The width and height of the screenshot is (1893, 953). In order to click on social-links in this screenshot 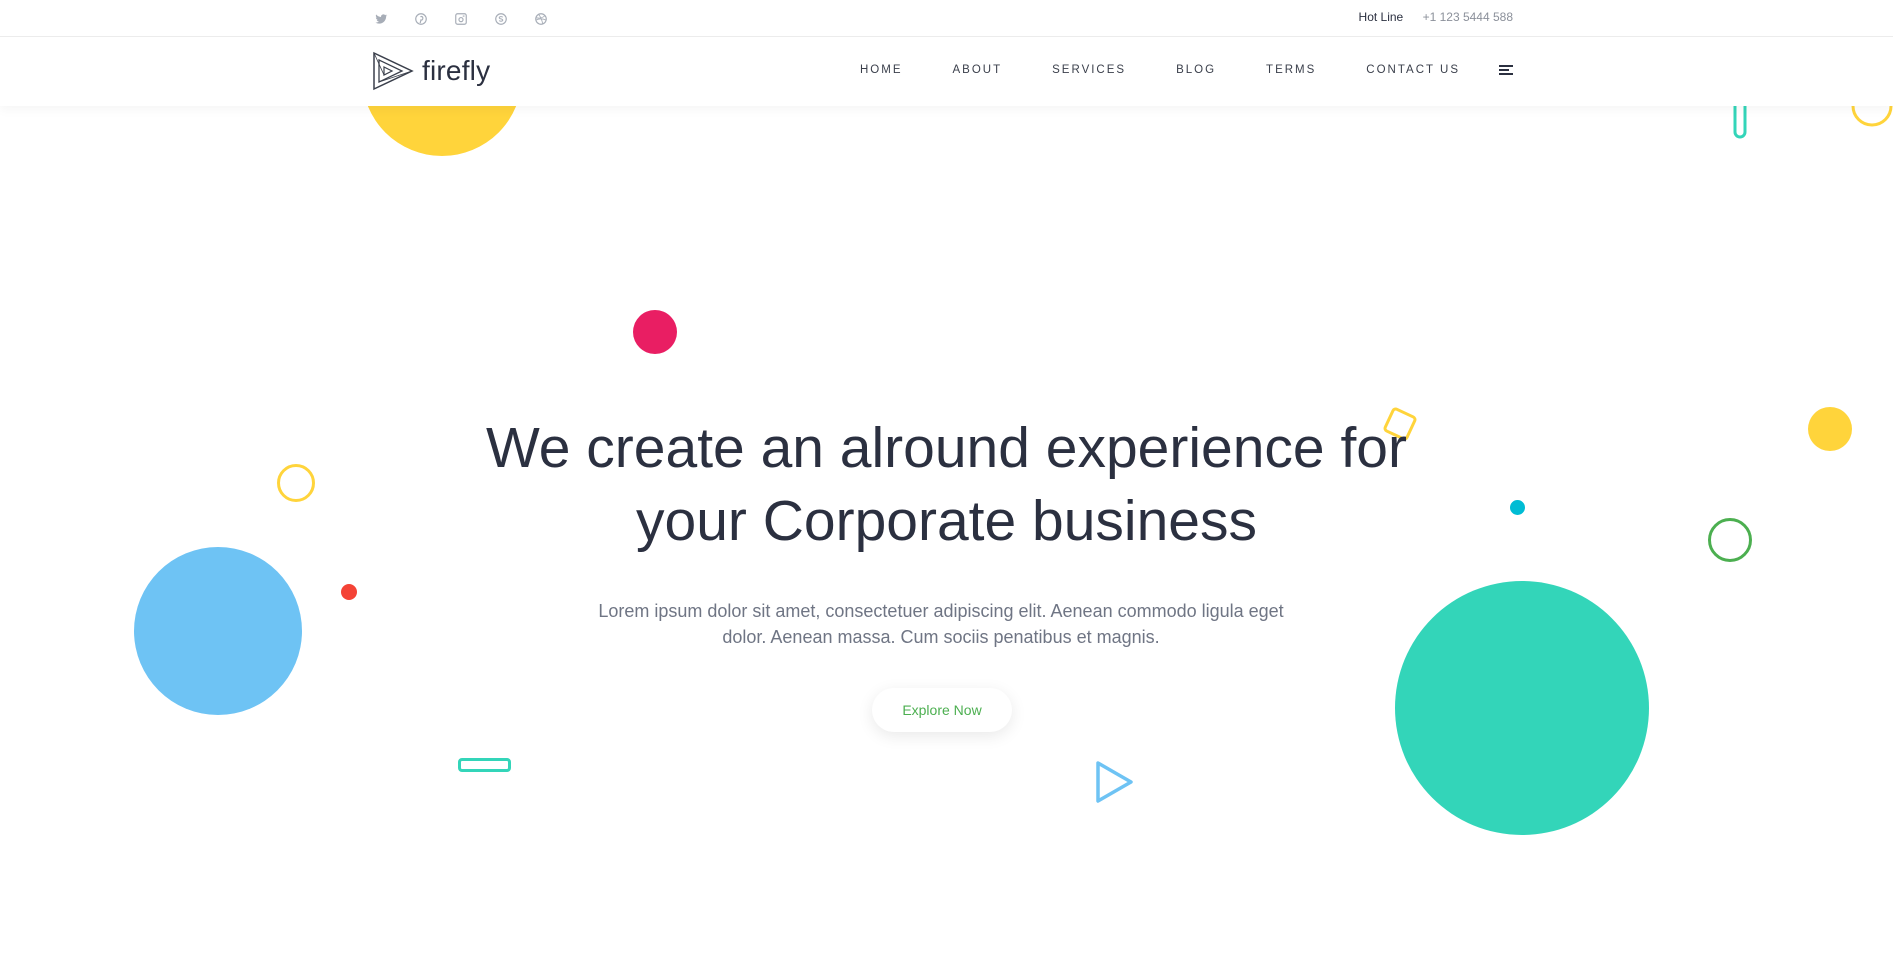, I will do `click(472, 18)`.